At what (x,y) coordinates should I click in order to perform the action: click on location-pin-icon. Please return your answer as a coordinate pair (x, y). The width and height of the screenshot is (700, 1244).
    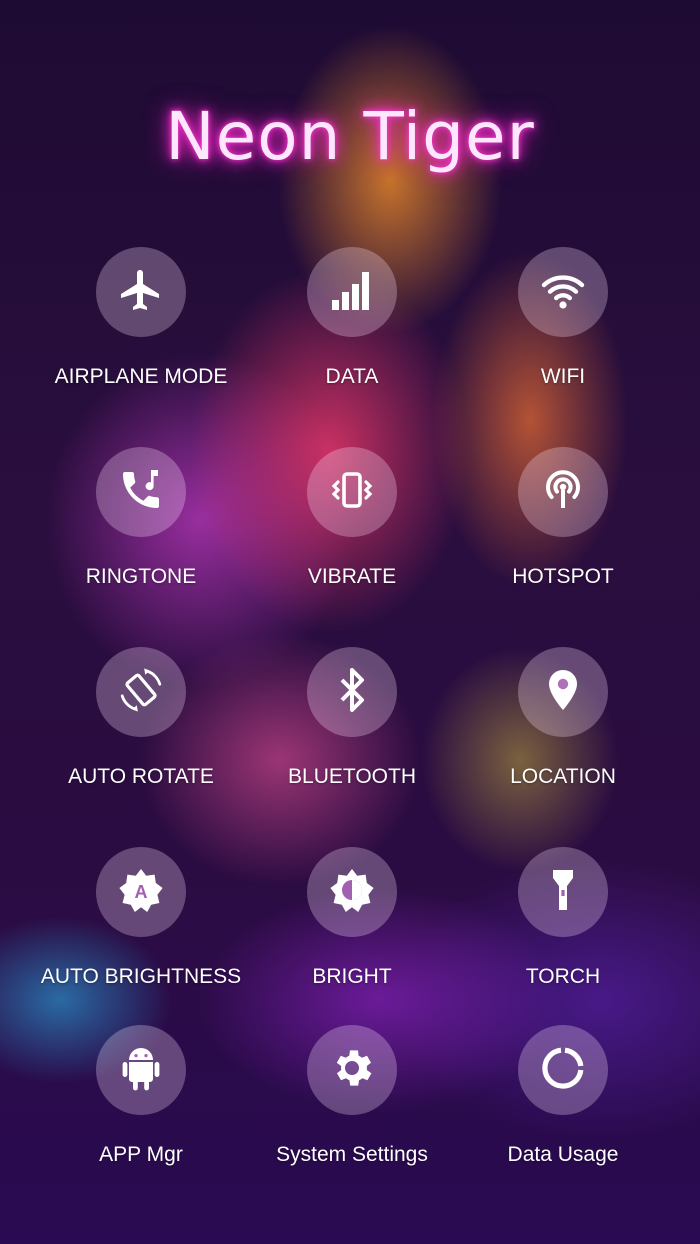
    Looking at the image, I should click on (563, 692).